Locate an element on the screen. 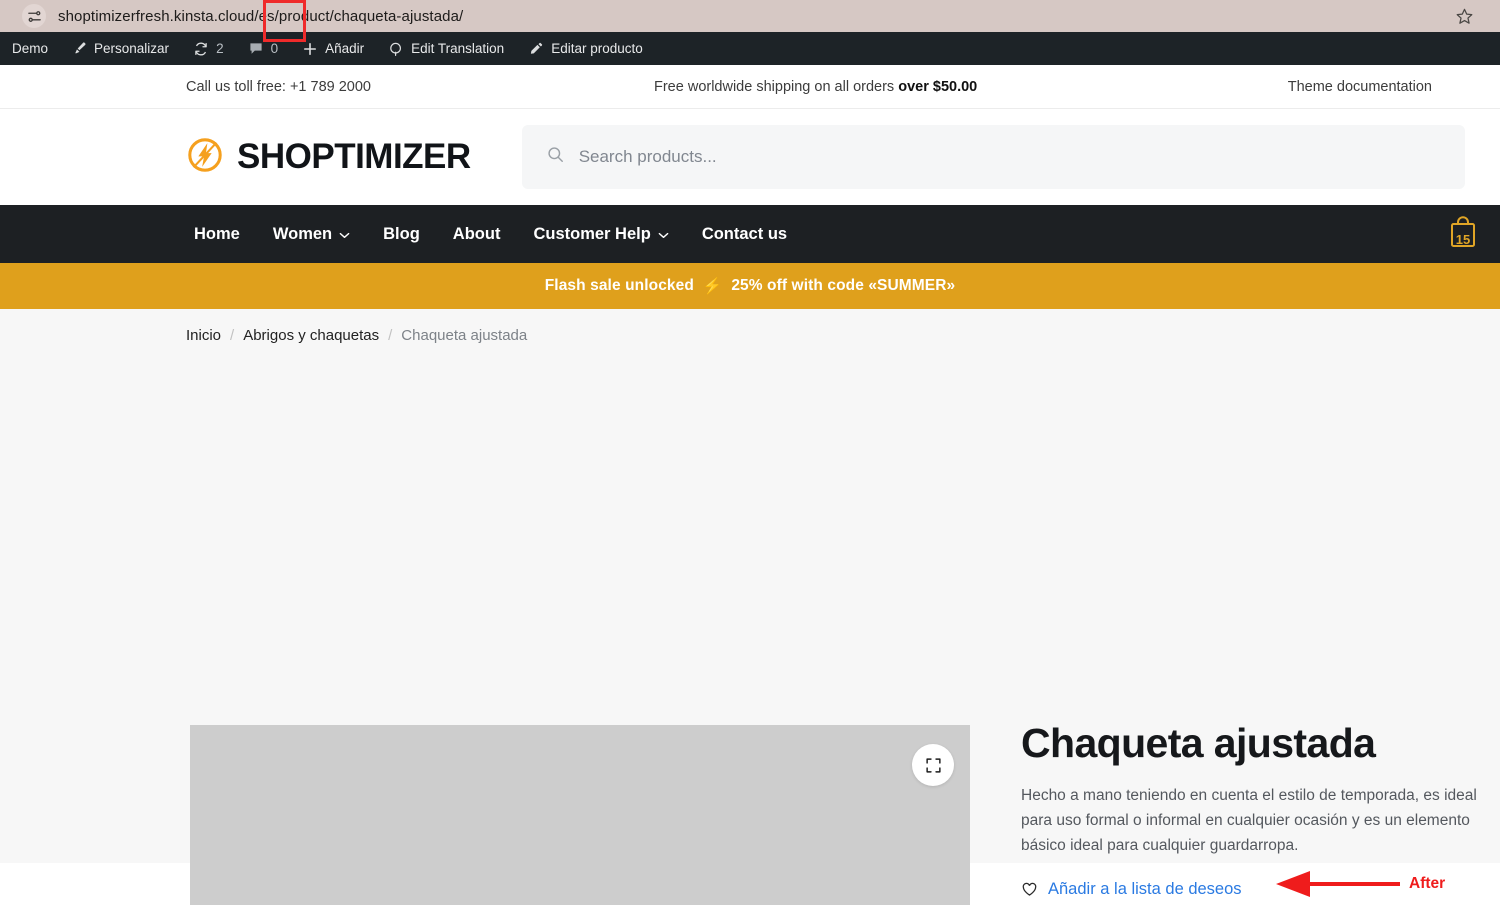 The image size is (1500, 905). admin-bar-item-anadir: Añadir is located at coordinates (333, 48).